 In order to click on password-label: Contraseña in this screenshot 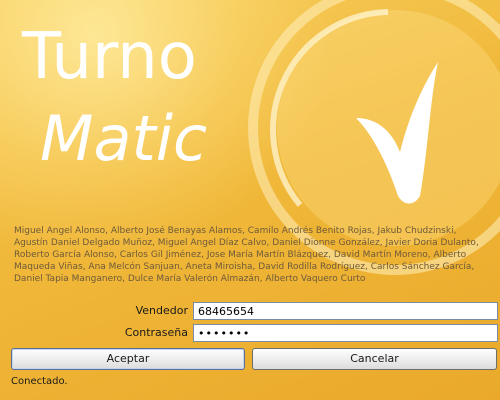, I will do `click(156, 332)`.